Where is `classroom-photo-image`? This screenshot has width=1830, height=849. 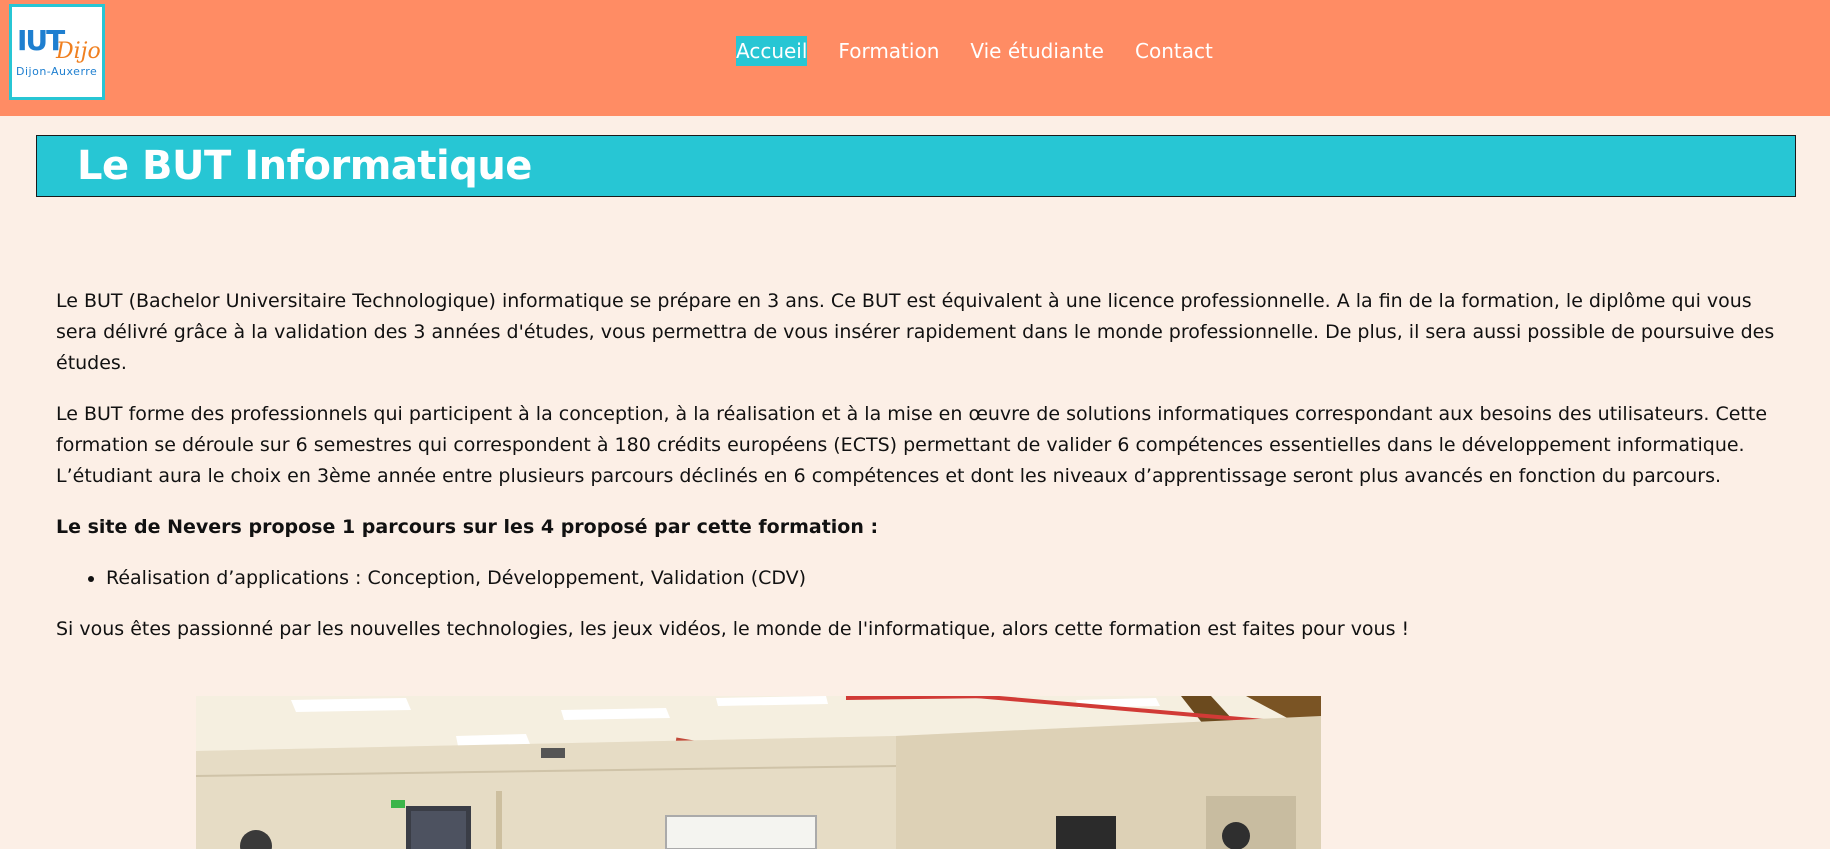 classroom-photo-image is located at coordinates (758, 772).